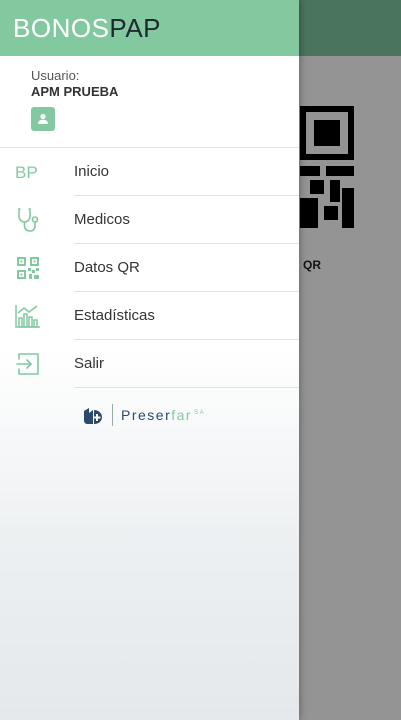  What do you see at coordinates (28, 316) in the screenshot?
I see `chart-icon` at bounding box center [28, 316].